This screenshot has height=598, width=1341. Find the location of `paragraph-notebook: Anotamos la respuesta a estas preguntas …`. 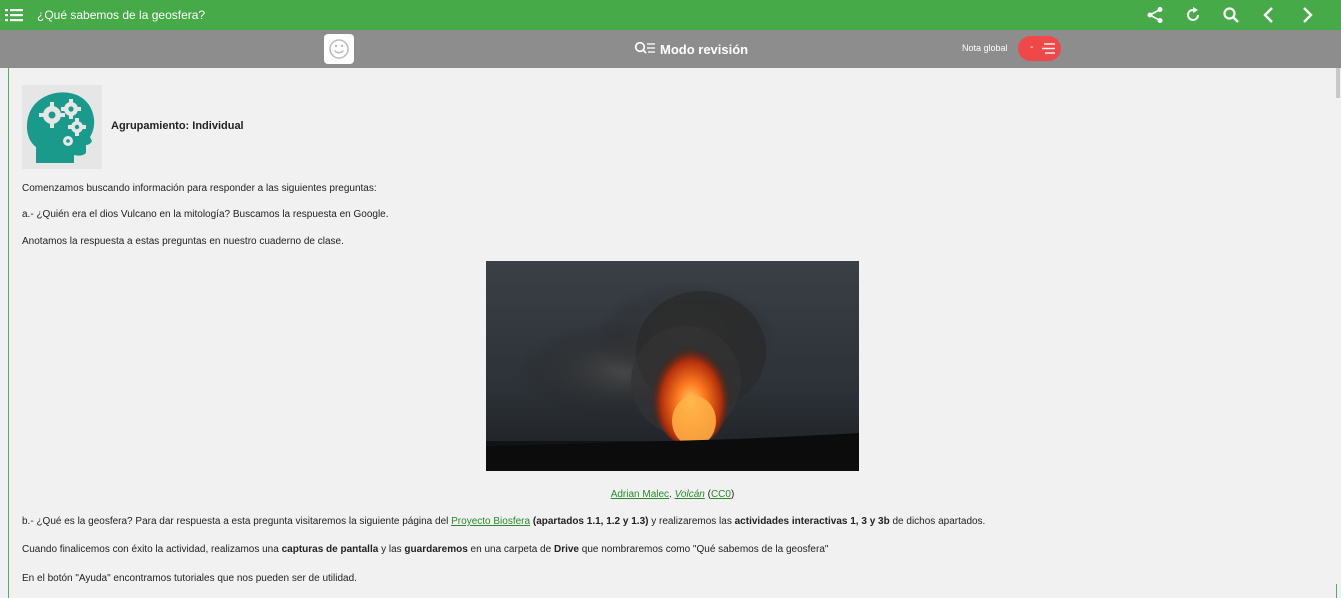

paragraph-notebook: Anotamos la respuesta a estas preguntas … is located at coordinates (183, 241).